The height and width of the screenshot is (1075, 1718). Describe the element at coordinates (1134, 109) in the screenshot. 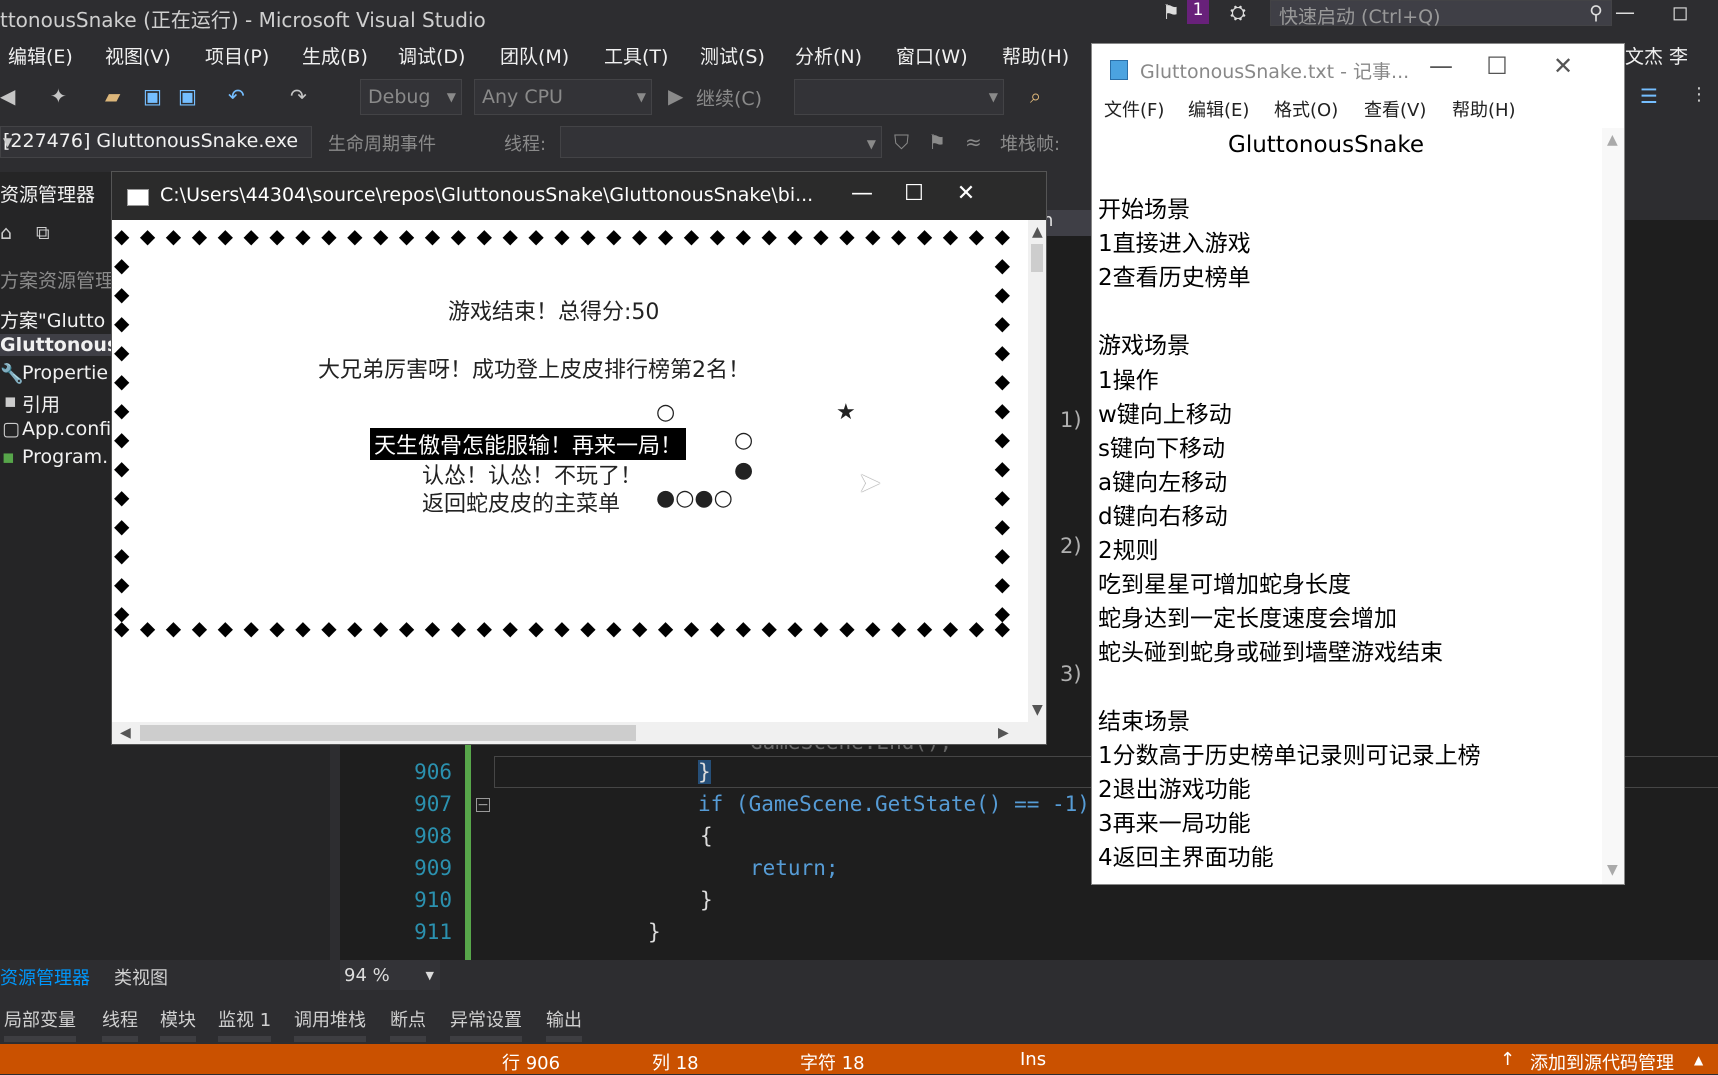

I see `notepad-menu-file: 文件(F)` at that location.